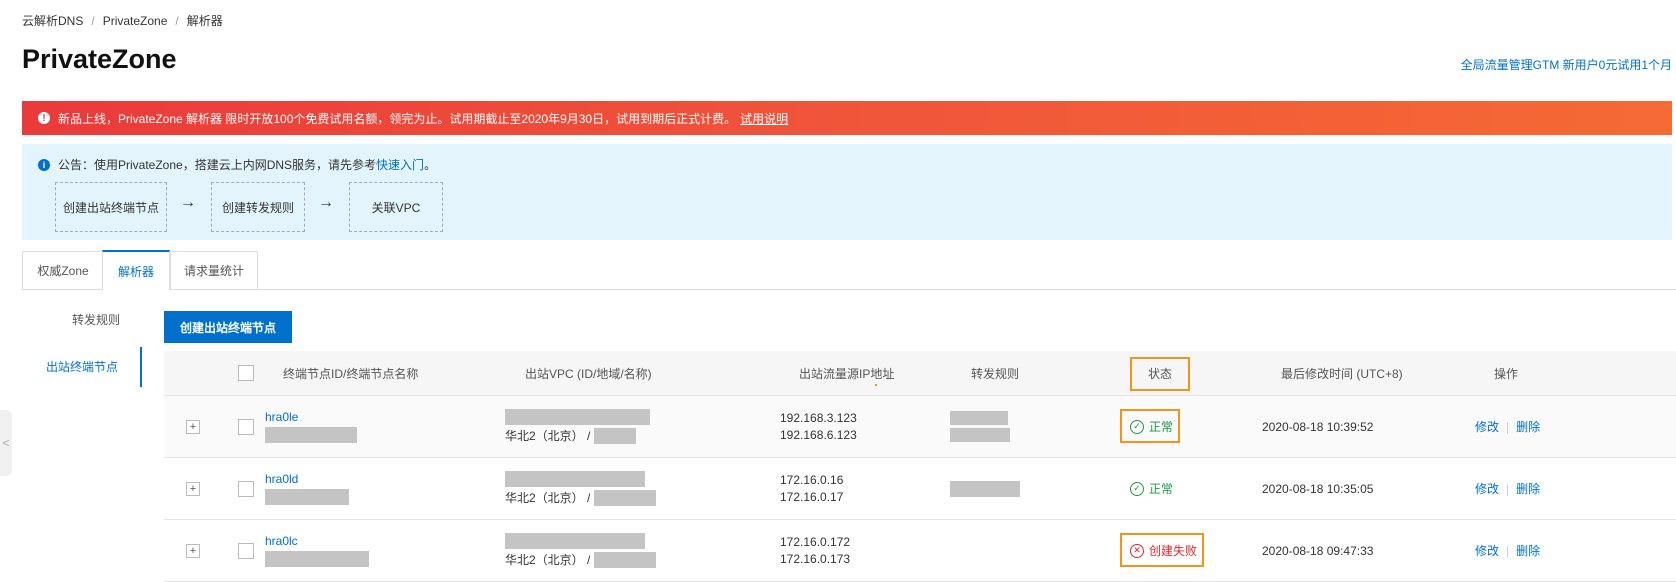 This screenshot has width=1676, height=582. What do you see at coordinates (1342, 373) in the screenshot?
I see `header-modified: 最后修改时间 (UTC+8)` at bounding box center [1342, 373].